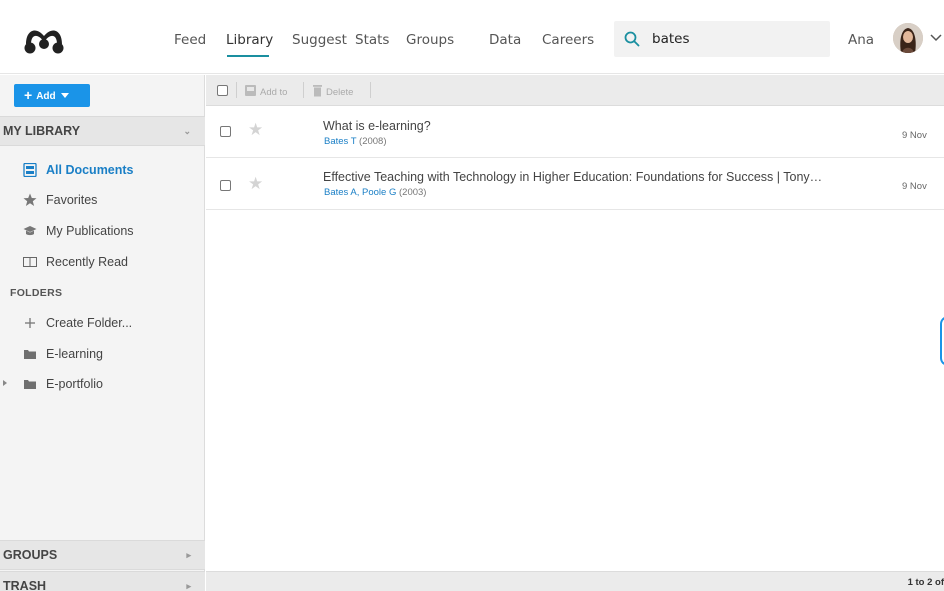 This screenshot has width=944, height=591. What do you see at coordinates (74, 354) in the screenshot?
I see `sidebar-item-label: E-learning` at bounding box center [74, 354].